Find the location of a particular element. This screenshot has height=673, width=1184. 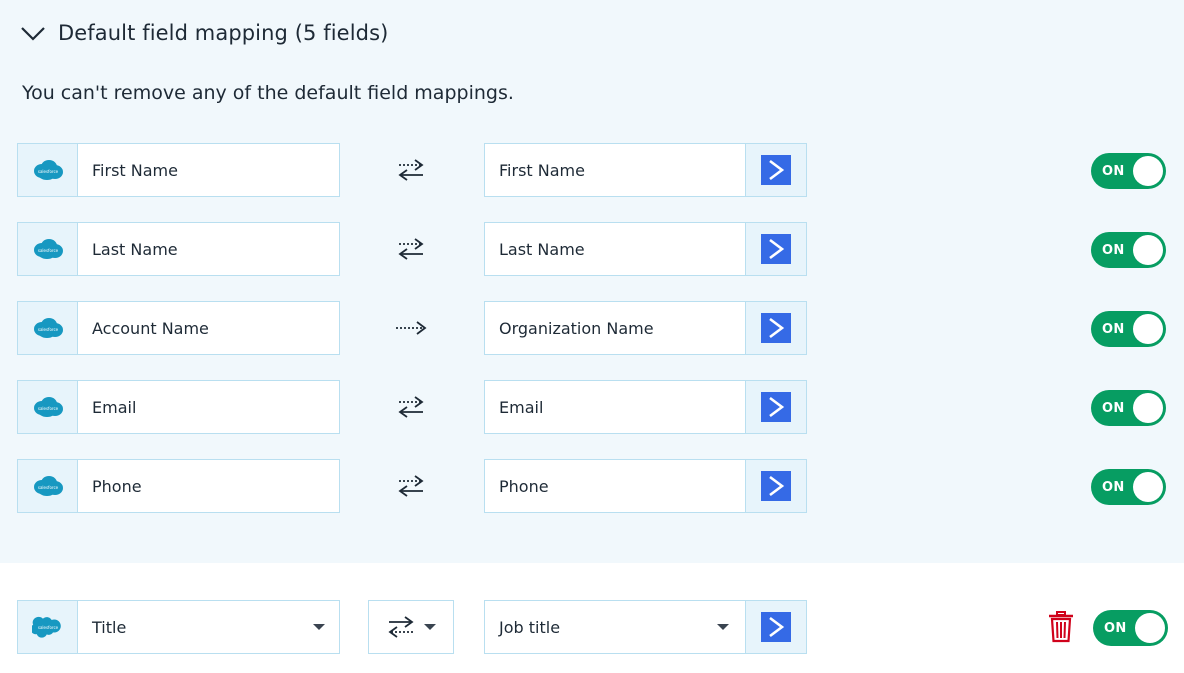

mapping-row: salesforce Email Email ON is located at coordinates (592, 408).